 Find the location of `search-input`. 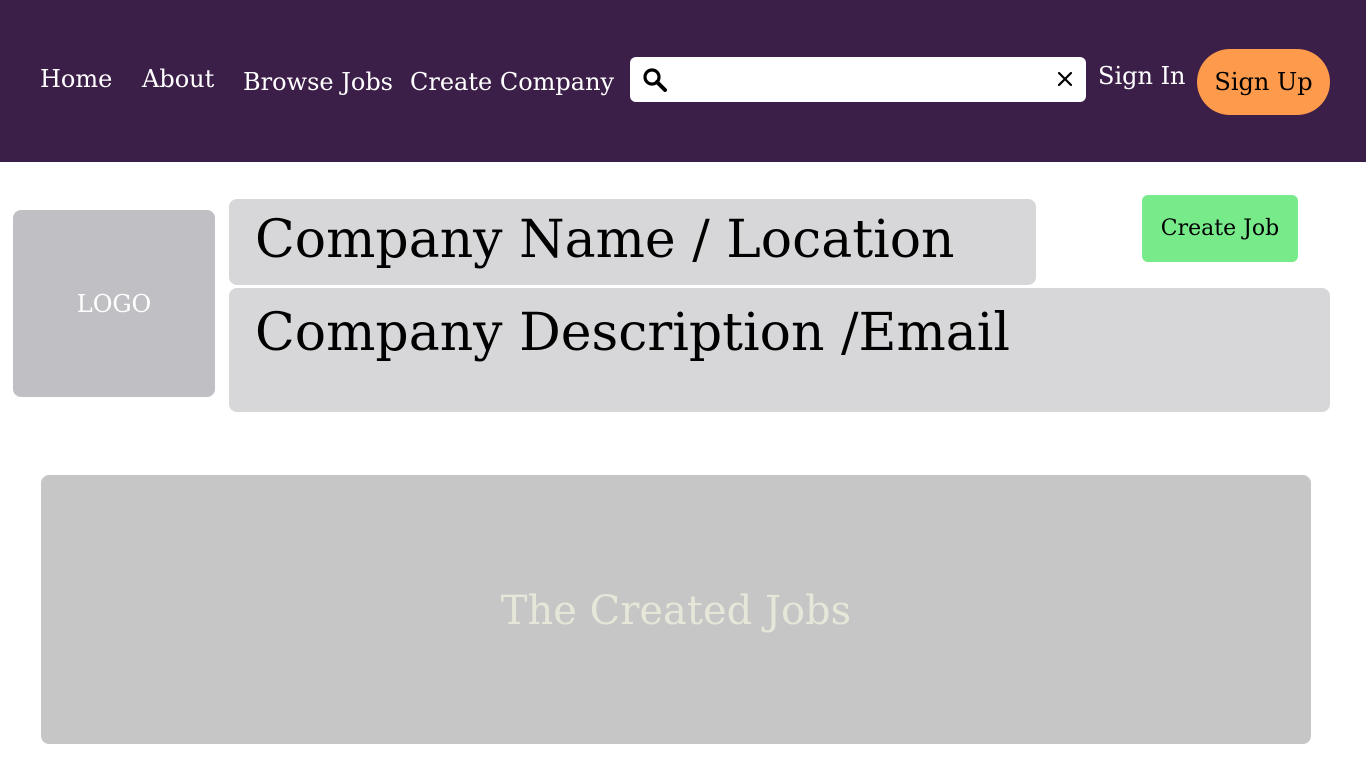

search-input is located at coordinates (858, 80).